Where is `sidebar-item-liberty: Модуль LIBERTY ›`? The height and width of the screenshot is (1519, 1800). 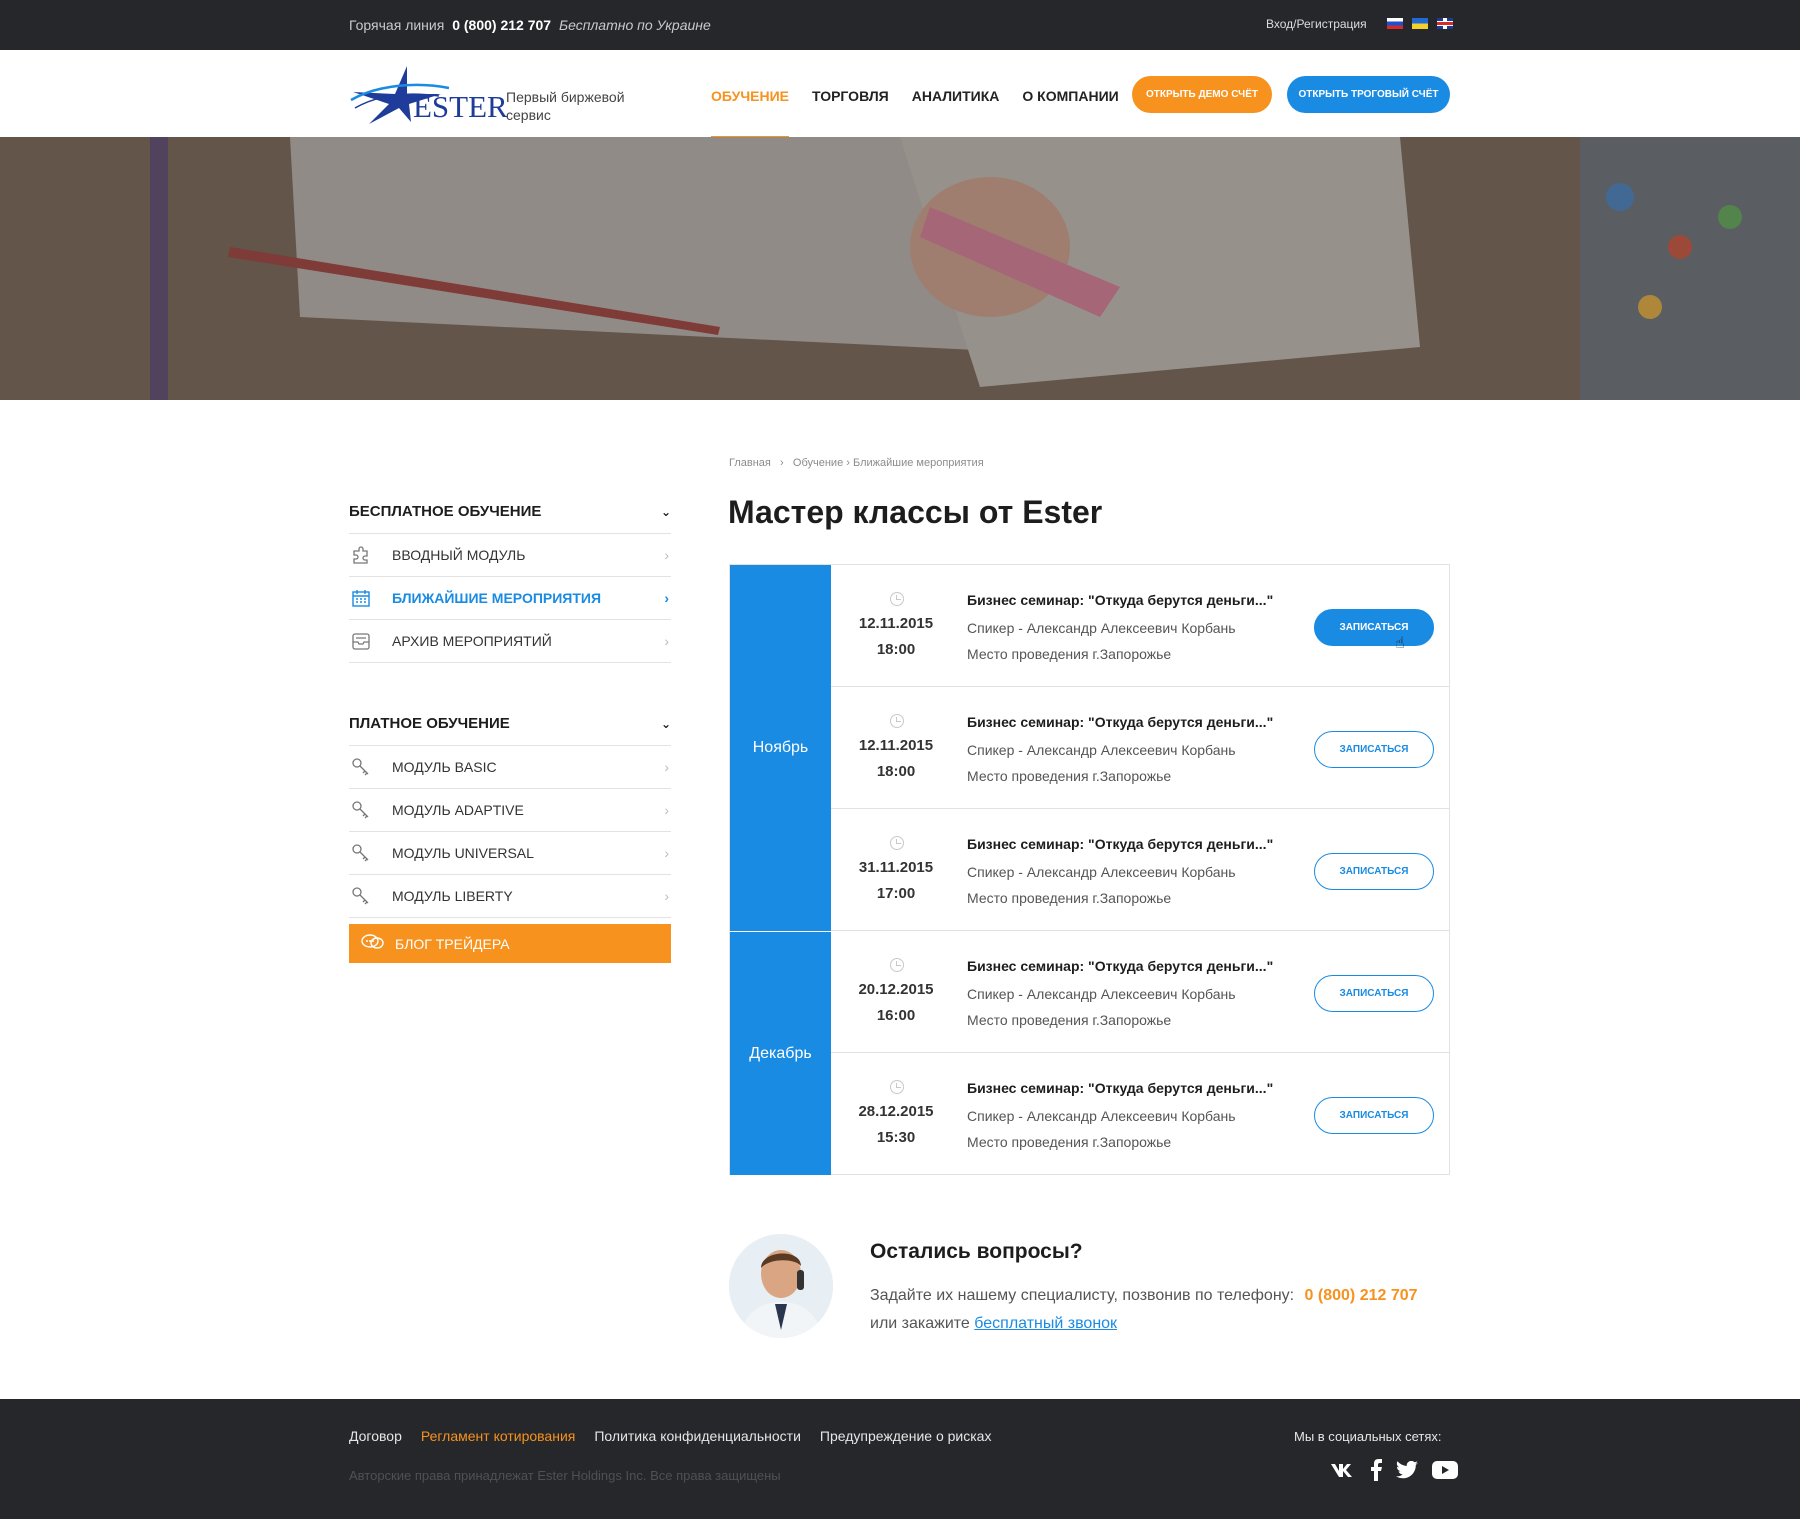
sidebar-item-liberty: Модуль LIBERTY › is located at coordinates (510, 896).